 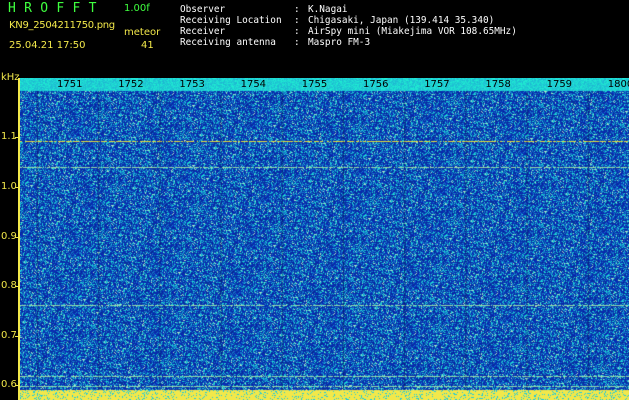 I want to click on x-tick-label: 1758, so click(x=498, y=84).